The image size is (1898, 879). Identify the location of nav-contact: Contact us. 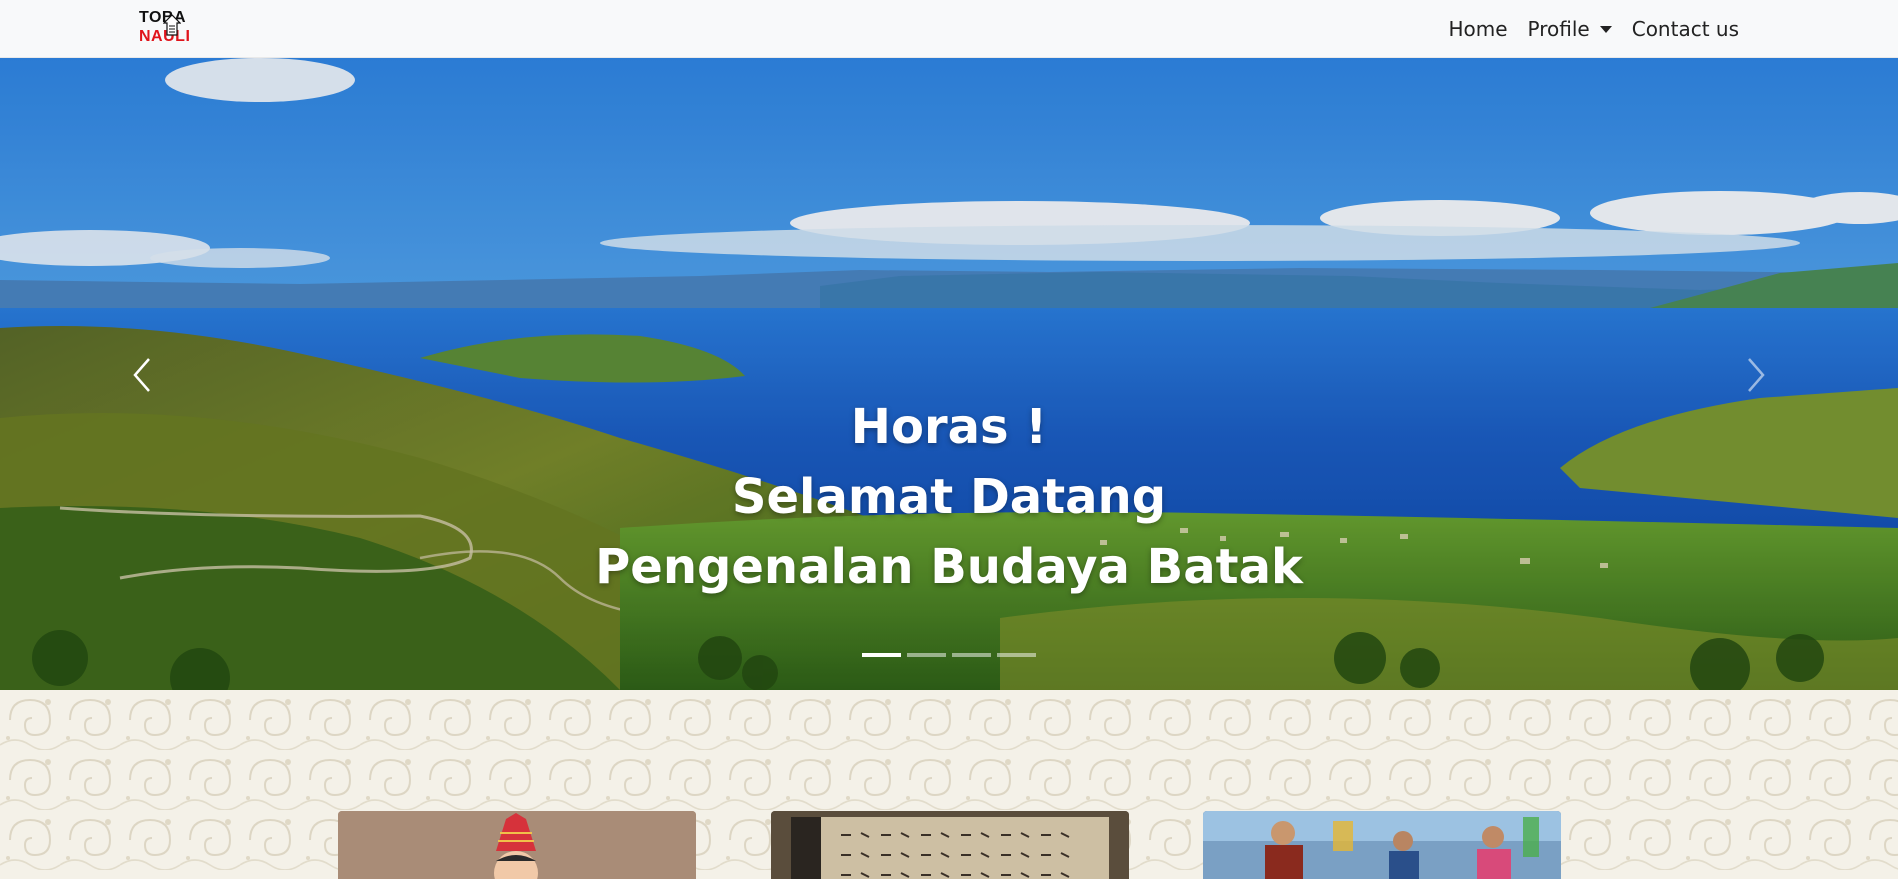
(1685, 29).